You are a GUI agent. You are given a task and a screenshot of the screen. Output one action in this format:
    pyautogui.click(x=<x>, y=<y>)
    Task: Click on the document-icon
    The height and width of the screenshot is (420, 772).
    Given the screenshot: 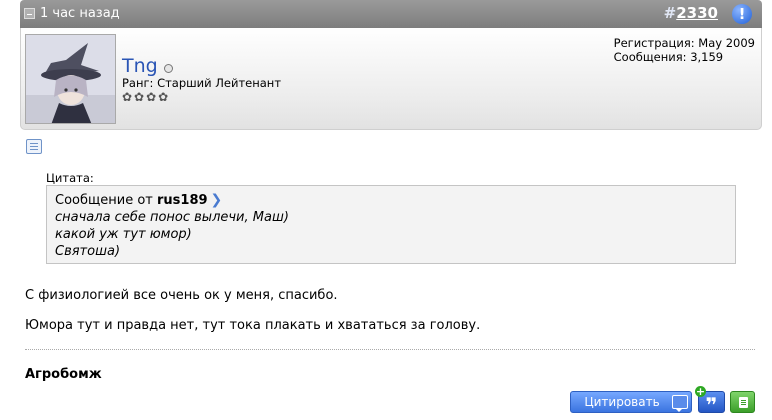 What is the action you would take?
    pyautogui.click(x=743, y=402)
    